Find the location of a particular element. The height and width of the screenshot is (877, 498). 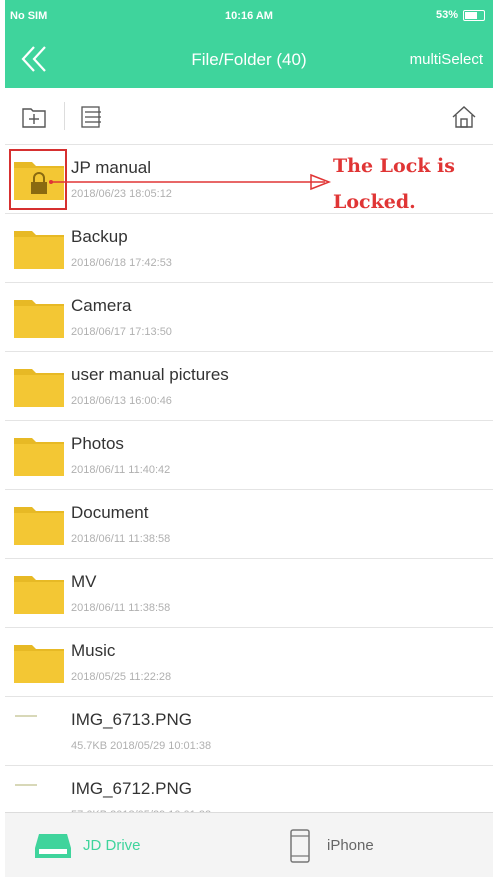

file-meta: 2018/05/25 11:22:28 is located at coordinates (121, 677).